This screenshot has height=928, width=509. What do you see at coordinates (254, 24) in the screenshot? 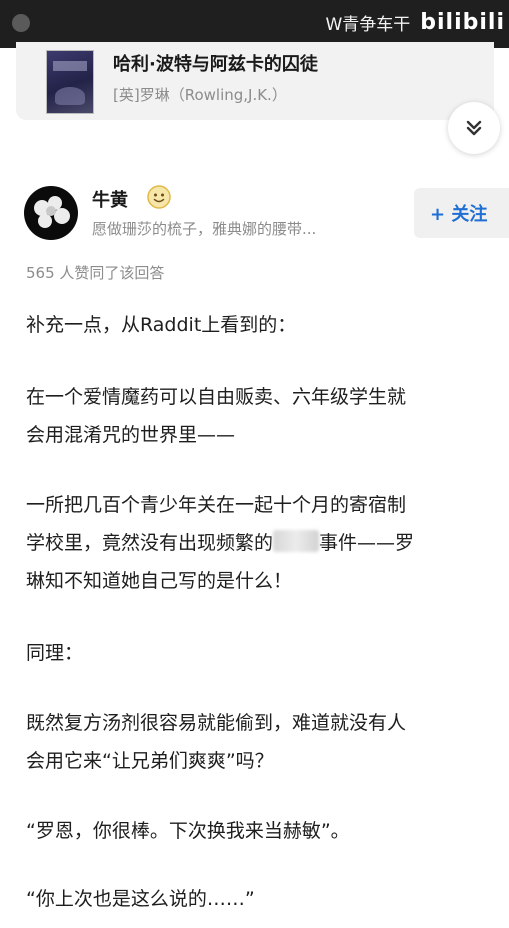
I see `top-strip: W青争车干 bilibili` at bounding box center [254, 24].